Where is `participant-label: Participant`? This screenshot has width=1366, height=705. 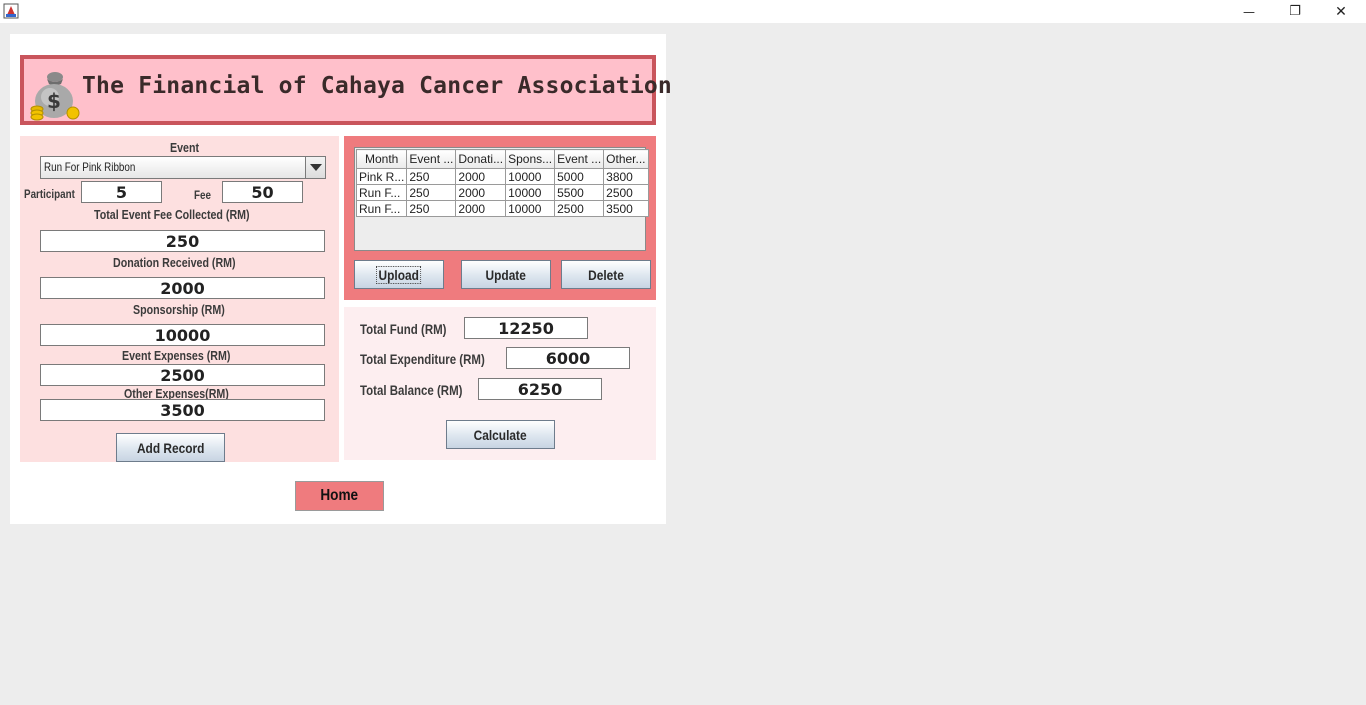
participant-label: Participant is located at coordinates (49, 194).